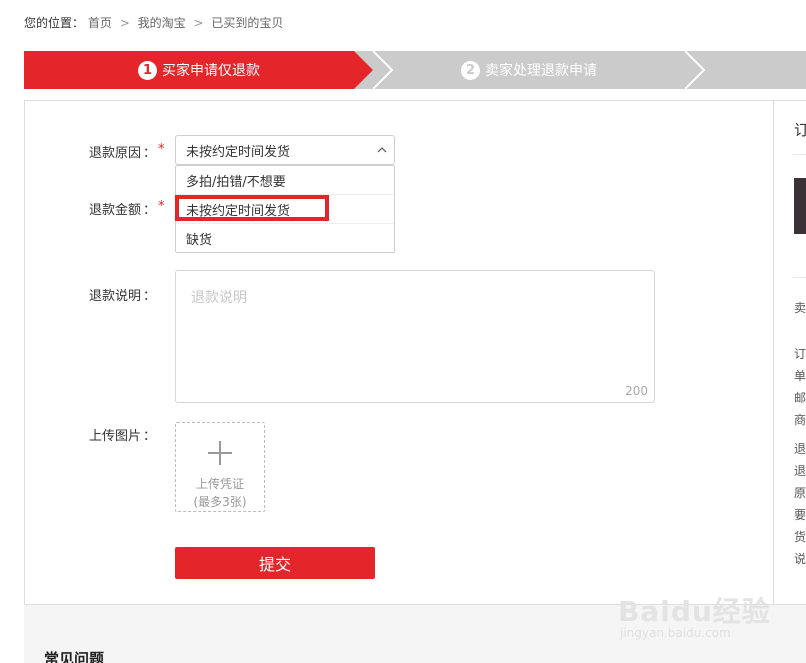 This screenshot has width=806, height=663. Describe the element at coordinates (800, 354) in the screenshot. I see `order-info-label: 订` at that location.